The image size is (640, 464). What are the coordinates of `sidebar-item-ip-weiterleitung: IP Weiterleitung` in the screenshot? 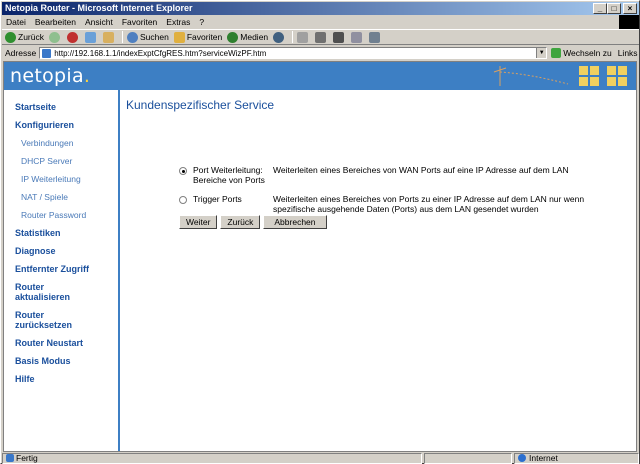 It's located at (61, 179).